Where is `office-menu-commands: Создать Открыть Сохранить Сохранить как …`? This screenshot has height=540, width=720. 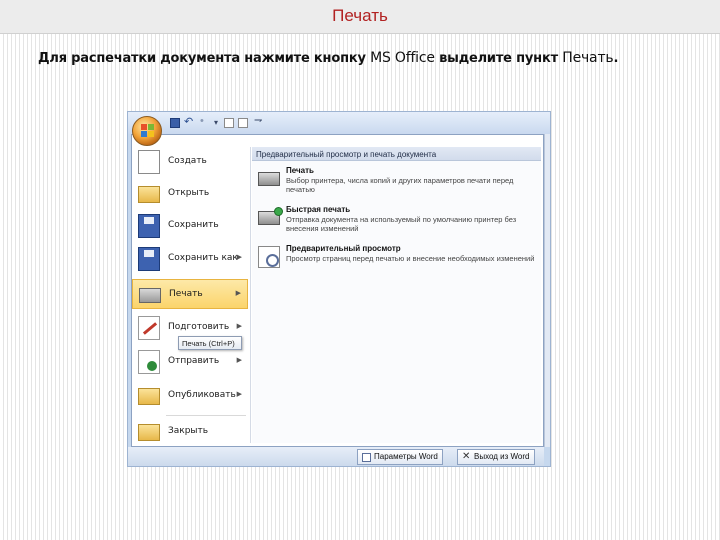 office-menu-commands: Создать Открыть Сохранить Сохранить как … is located at coordinates (190, 295).